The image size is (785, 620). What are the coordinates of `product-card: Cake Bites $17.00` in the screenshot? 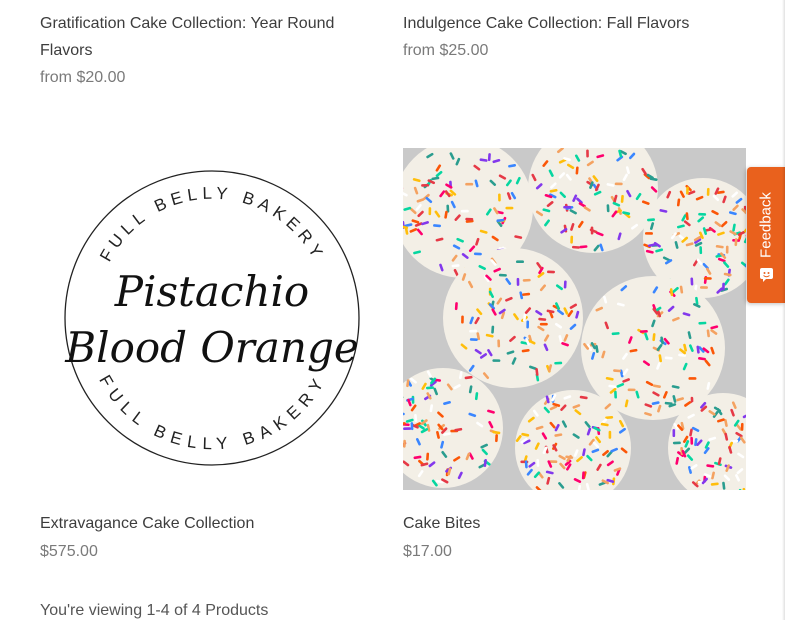 It's located at (574, 537).